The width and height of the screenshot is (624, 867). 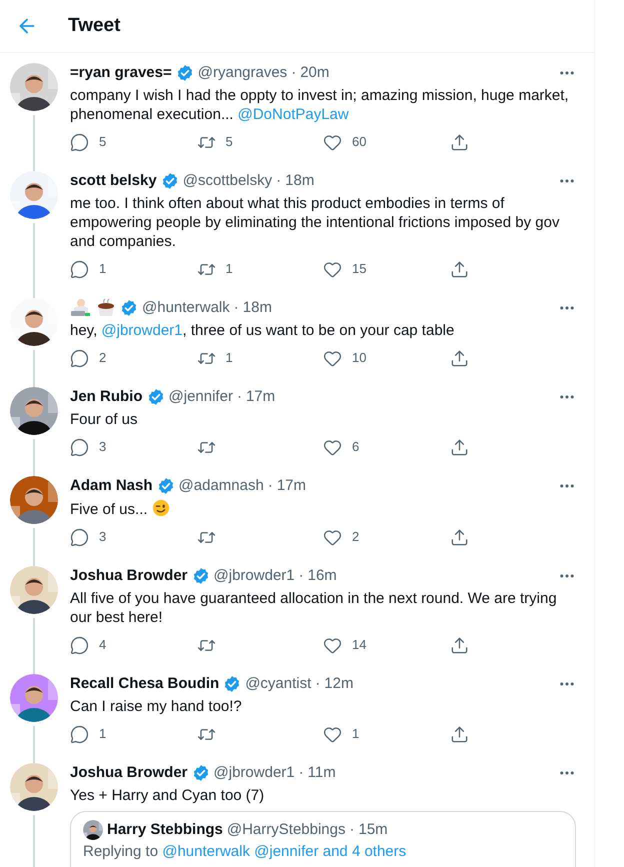 What do you see at coordinates (278, 684) in the screenshot?
I see `handle: @cyantist` at bounding box center [278, 684].